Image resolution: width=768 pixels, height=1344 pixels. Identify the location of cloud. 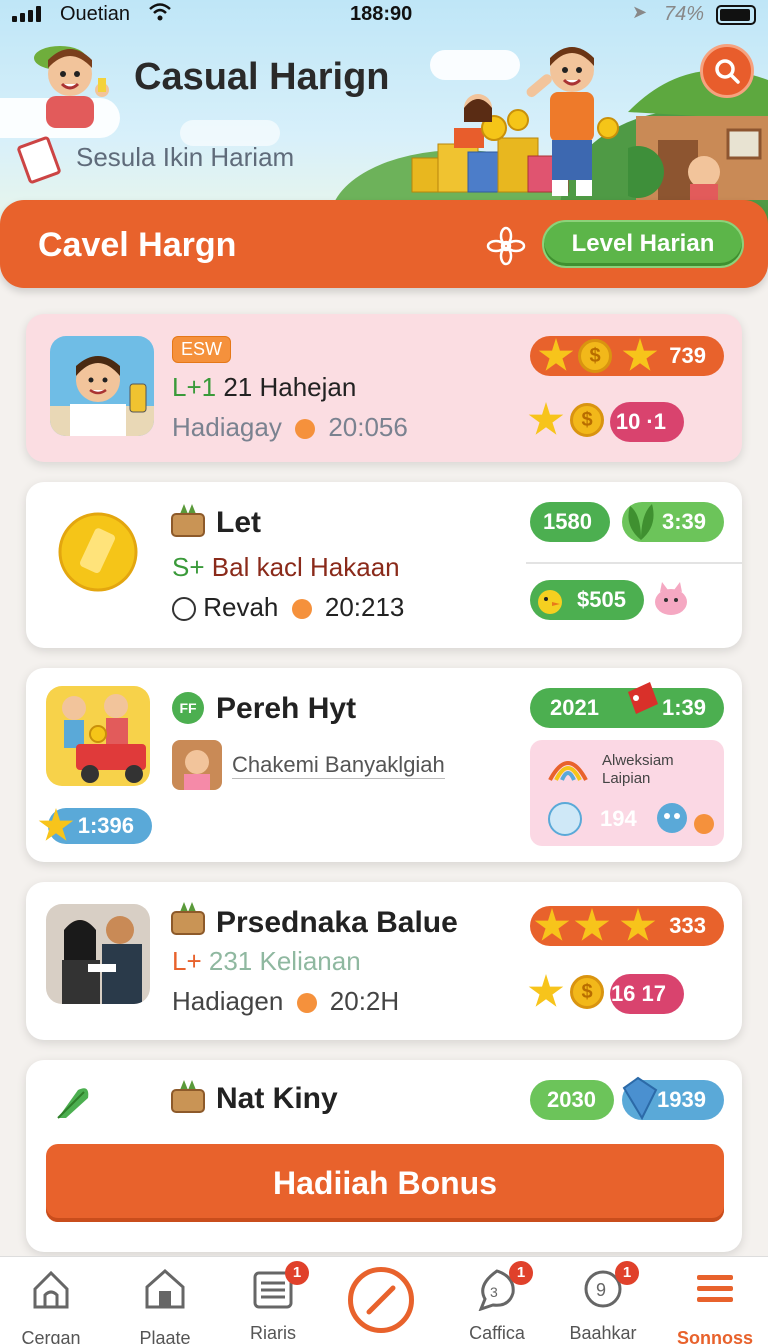
(475, 65).